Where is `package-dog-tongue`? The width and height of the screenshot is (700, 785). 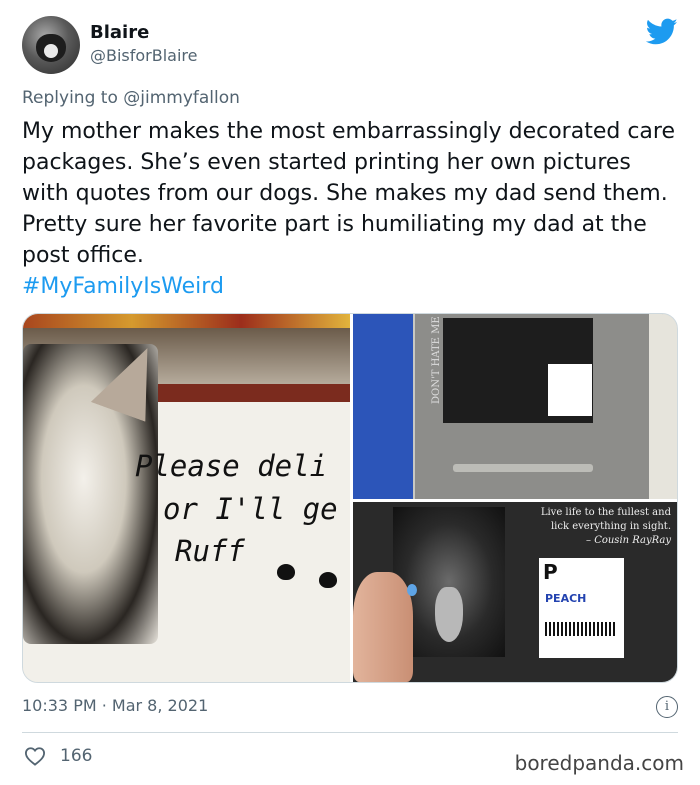 package-dog-tongue is located at coordinates (449, 614).